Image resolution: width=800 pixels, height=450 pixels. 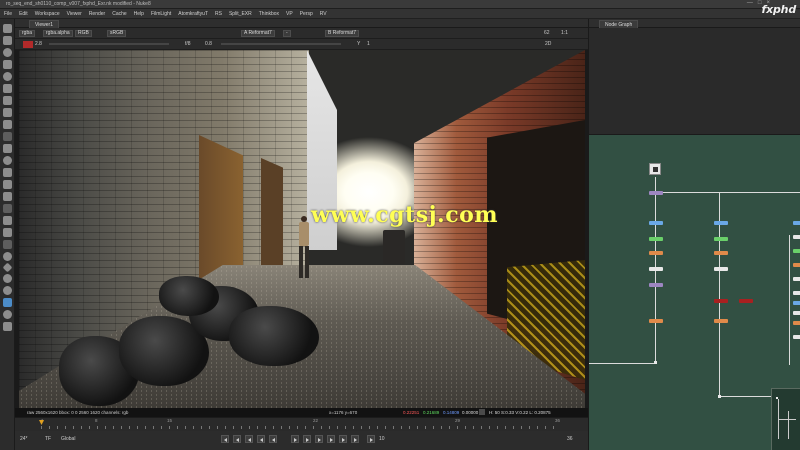 What do you see at coordinates (7, 232) in the screenshot?
I see `plugin-a-icon` at bounding box center [7, 232].